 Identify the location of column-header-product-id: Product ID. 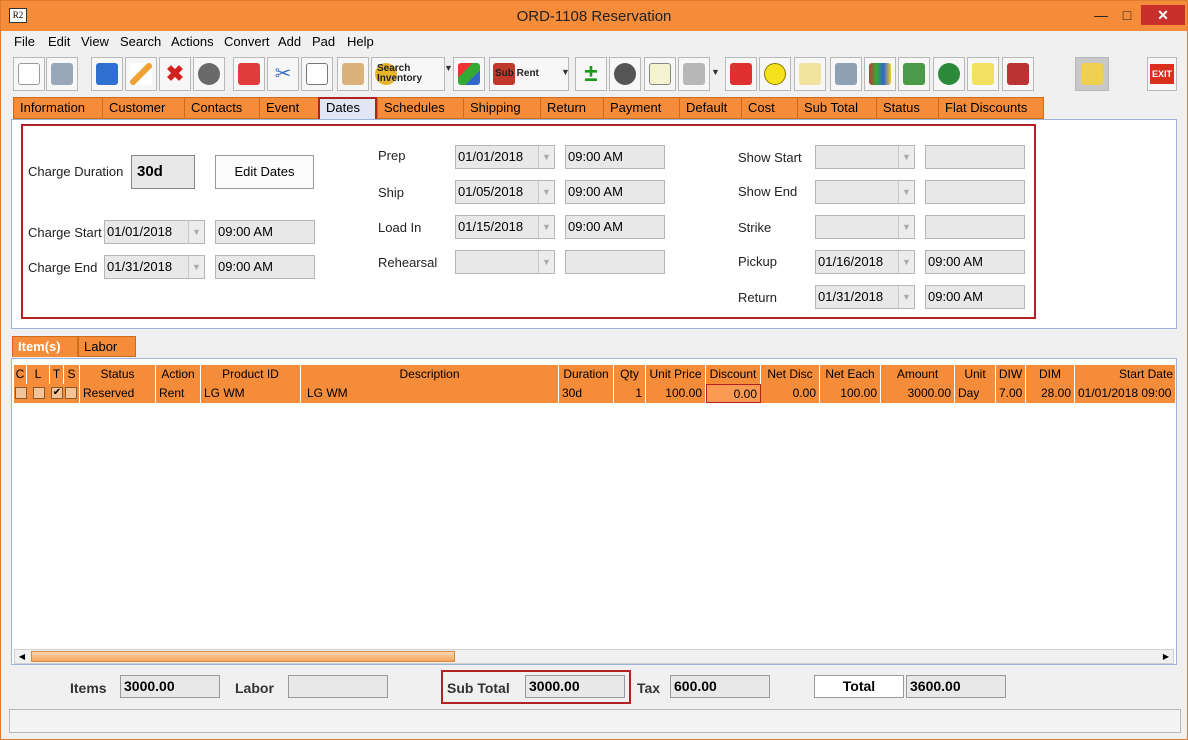
(251, 374).